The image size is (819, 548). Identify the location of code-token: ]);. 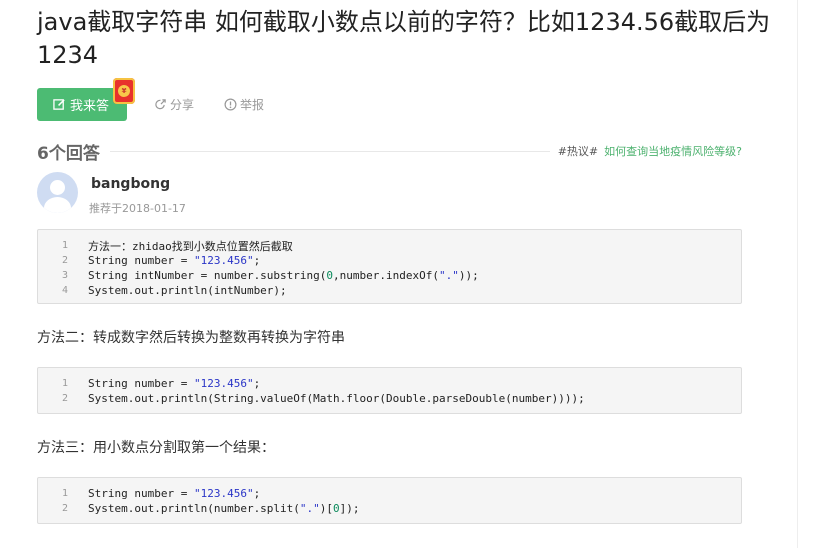
(349, 508).